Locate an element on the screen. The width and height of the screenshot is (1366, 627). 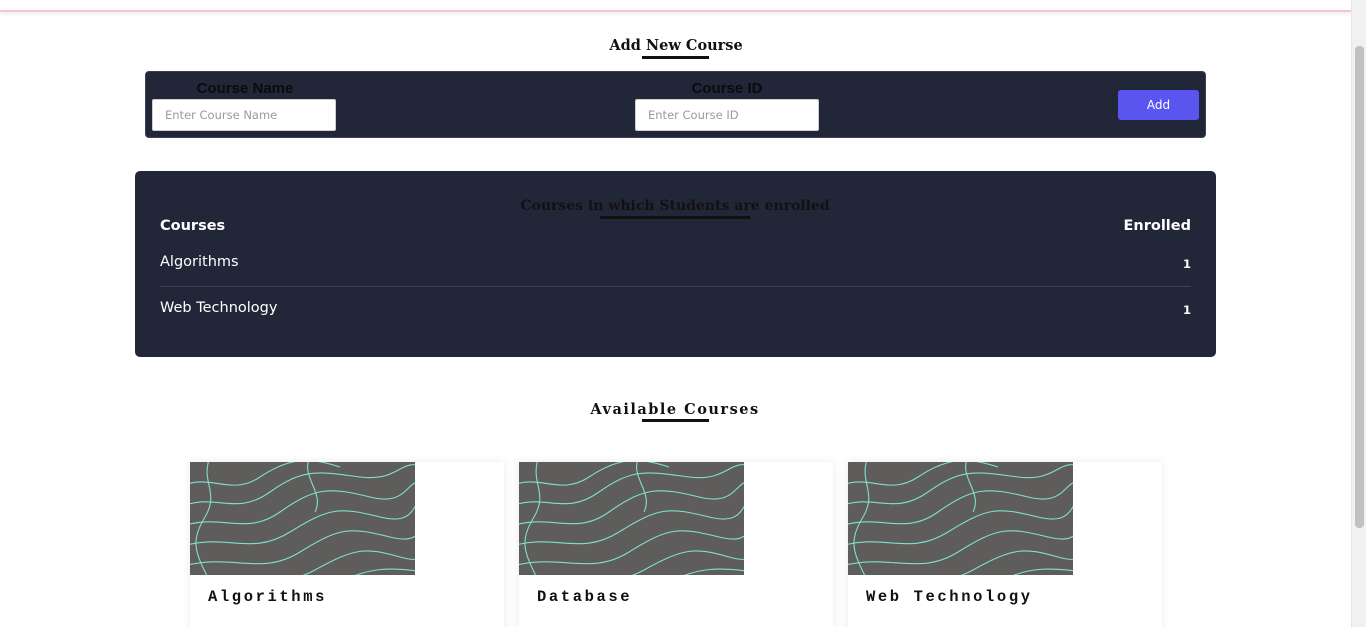
page-scrollbar is located at coordinates (1358, 313).